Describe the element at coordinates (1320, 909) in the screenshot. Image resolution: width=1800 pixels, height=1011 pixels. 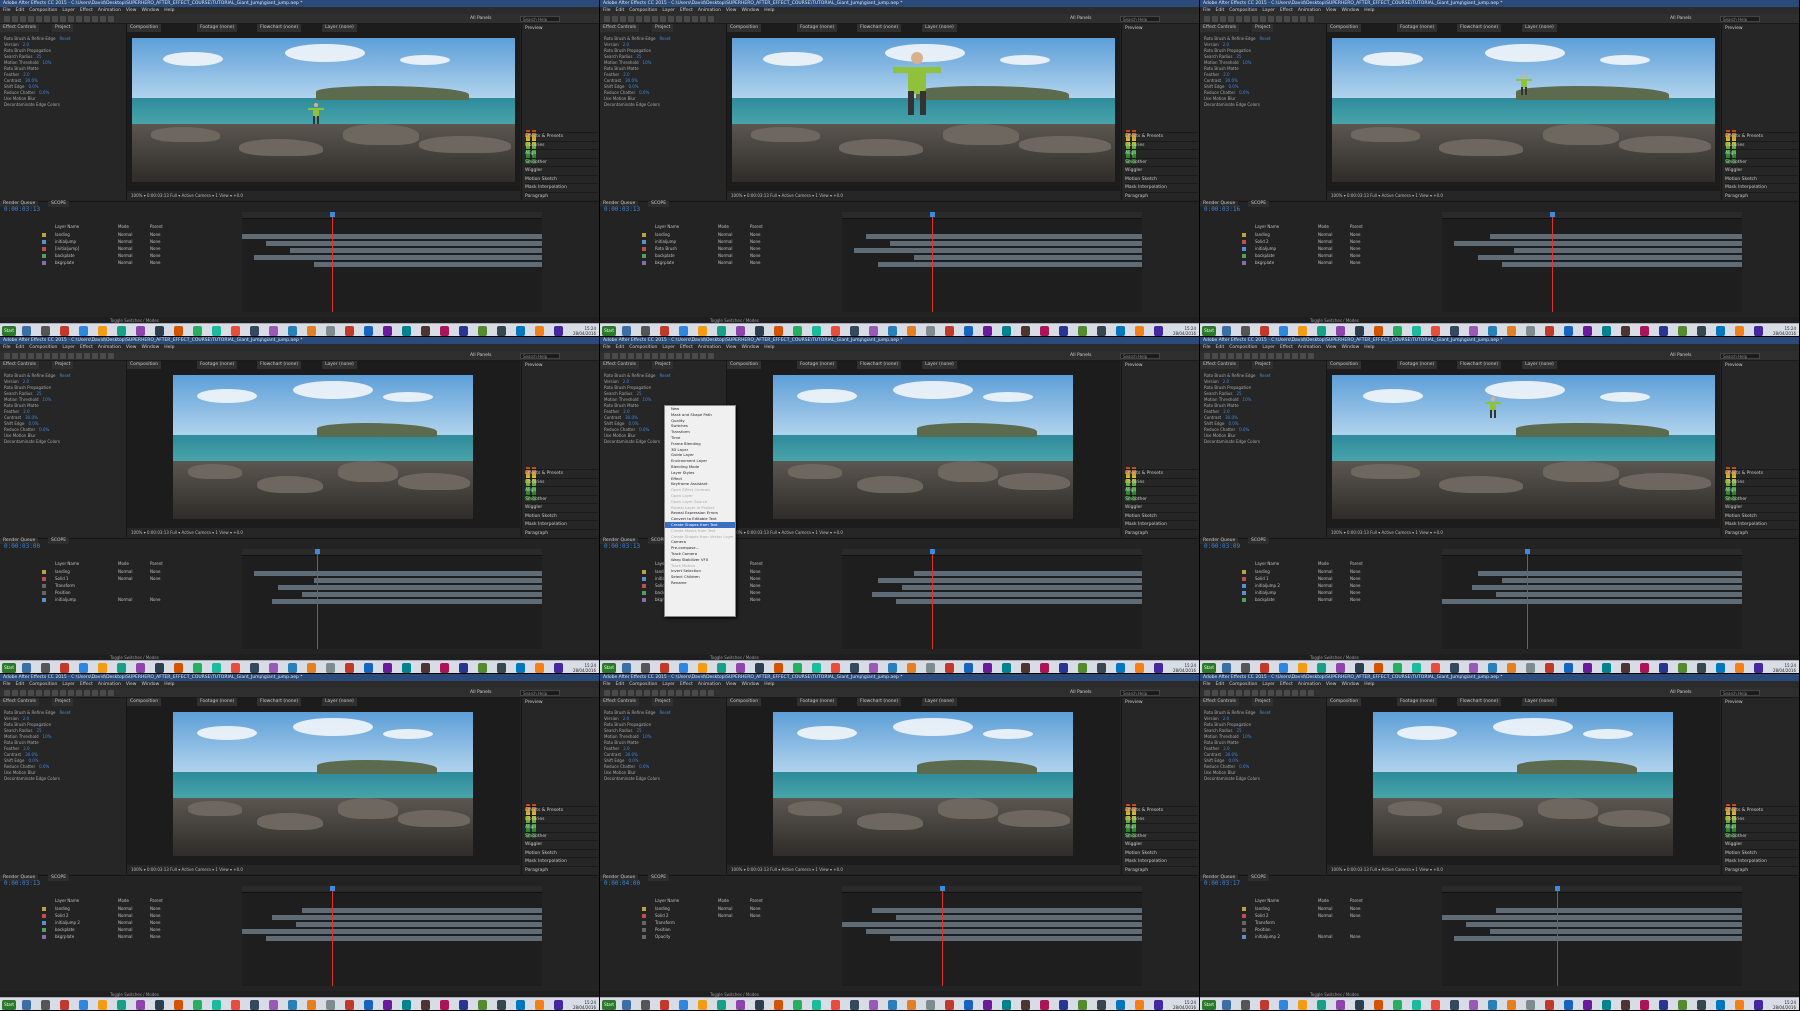
I see `layer-row: landing Normal None` at that location.